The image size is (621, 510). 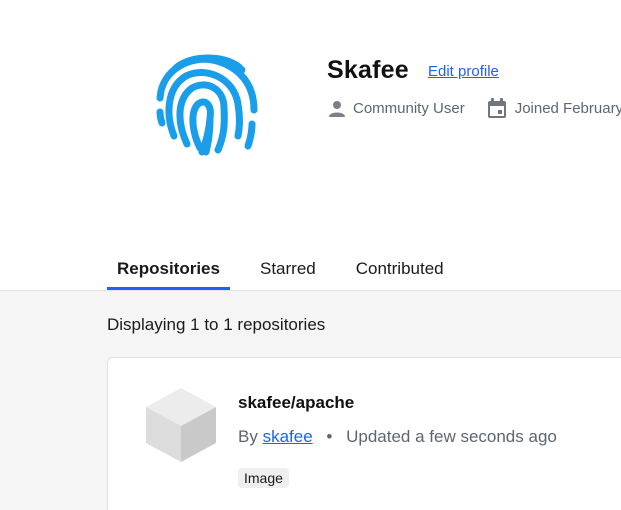 What do you see at coordinates (168, 274) in the screenshot?
I see `tab-repositories: Repositories` at bounding box center [168, 274].